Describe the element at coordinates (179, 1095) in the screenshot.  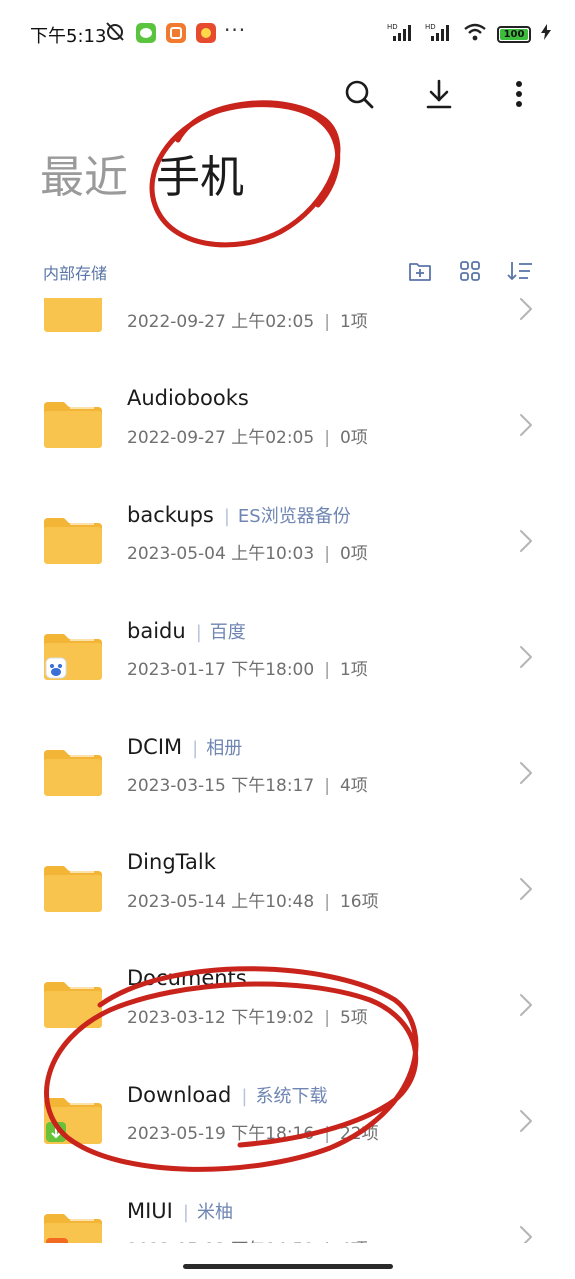
I see `folder-name: Download` at that location.